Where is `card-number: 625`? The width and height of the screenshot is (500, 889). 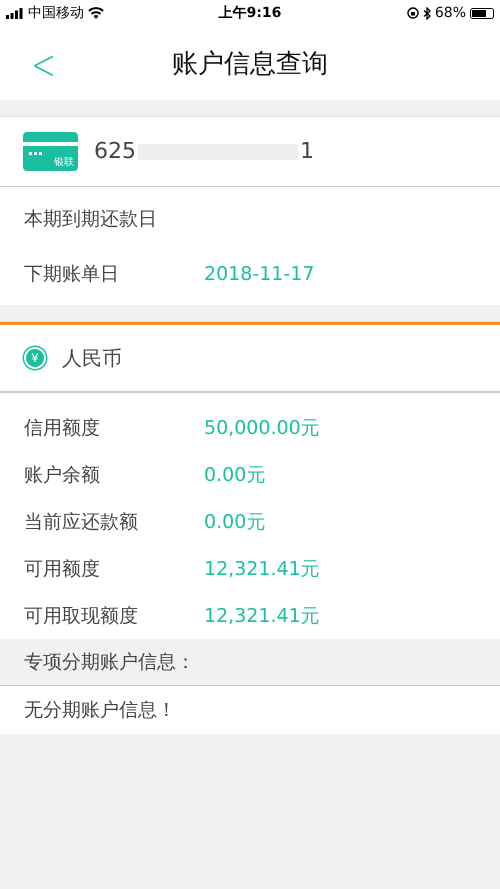
card-number: 625 is located at coordinates (115, 151).